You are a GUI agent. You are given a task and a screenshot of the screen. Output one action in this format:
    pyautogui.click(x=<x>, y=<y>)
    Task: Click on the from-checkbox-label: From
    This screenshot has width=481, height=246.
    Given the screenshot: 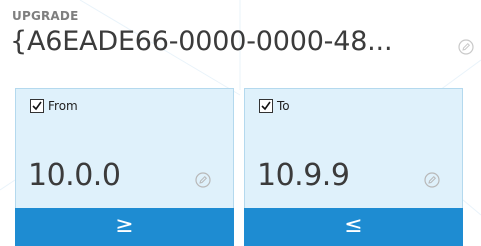 What is the action you would take?
    pyautogui.click(x=63, y=106)
    